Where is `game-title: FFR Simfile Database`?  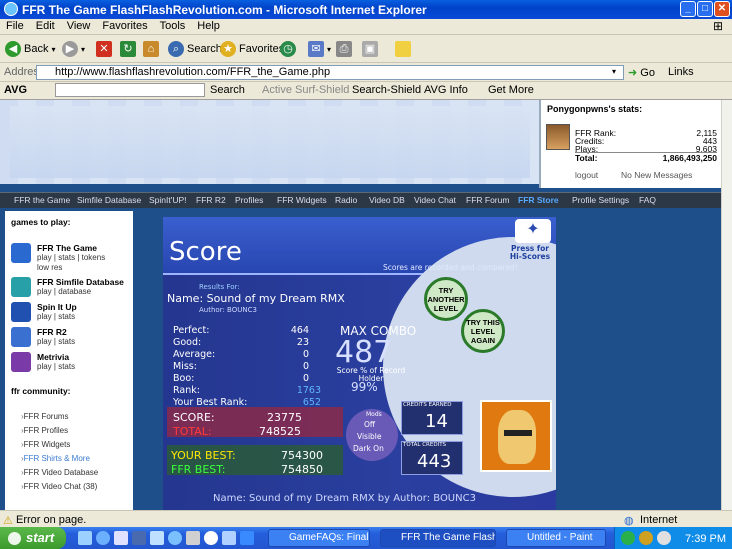
game-title: FFR Simfile Database is located at coordinates (80, 282).